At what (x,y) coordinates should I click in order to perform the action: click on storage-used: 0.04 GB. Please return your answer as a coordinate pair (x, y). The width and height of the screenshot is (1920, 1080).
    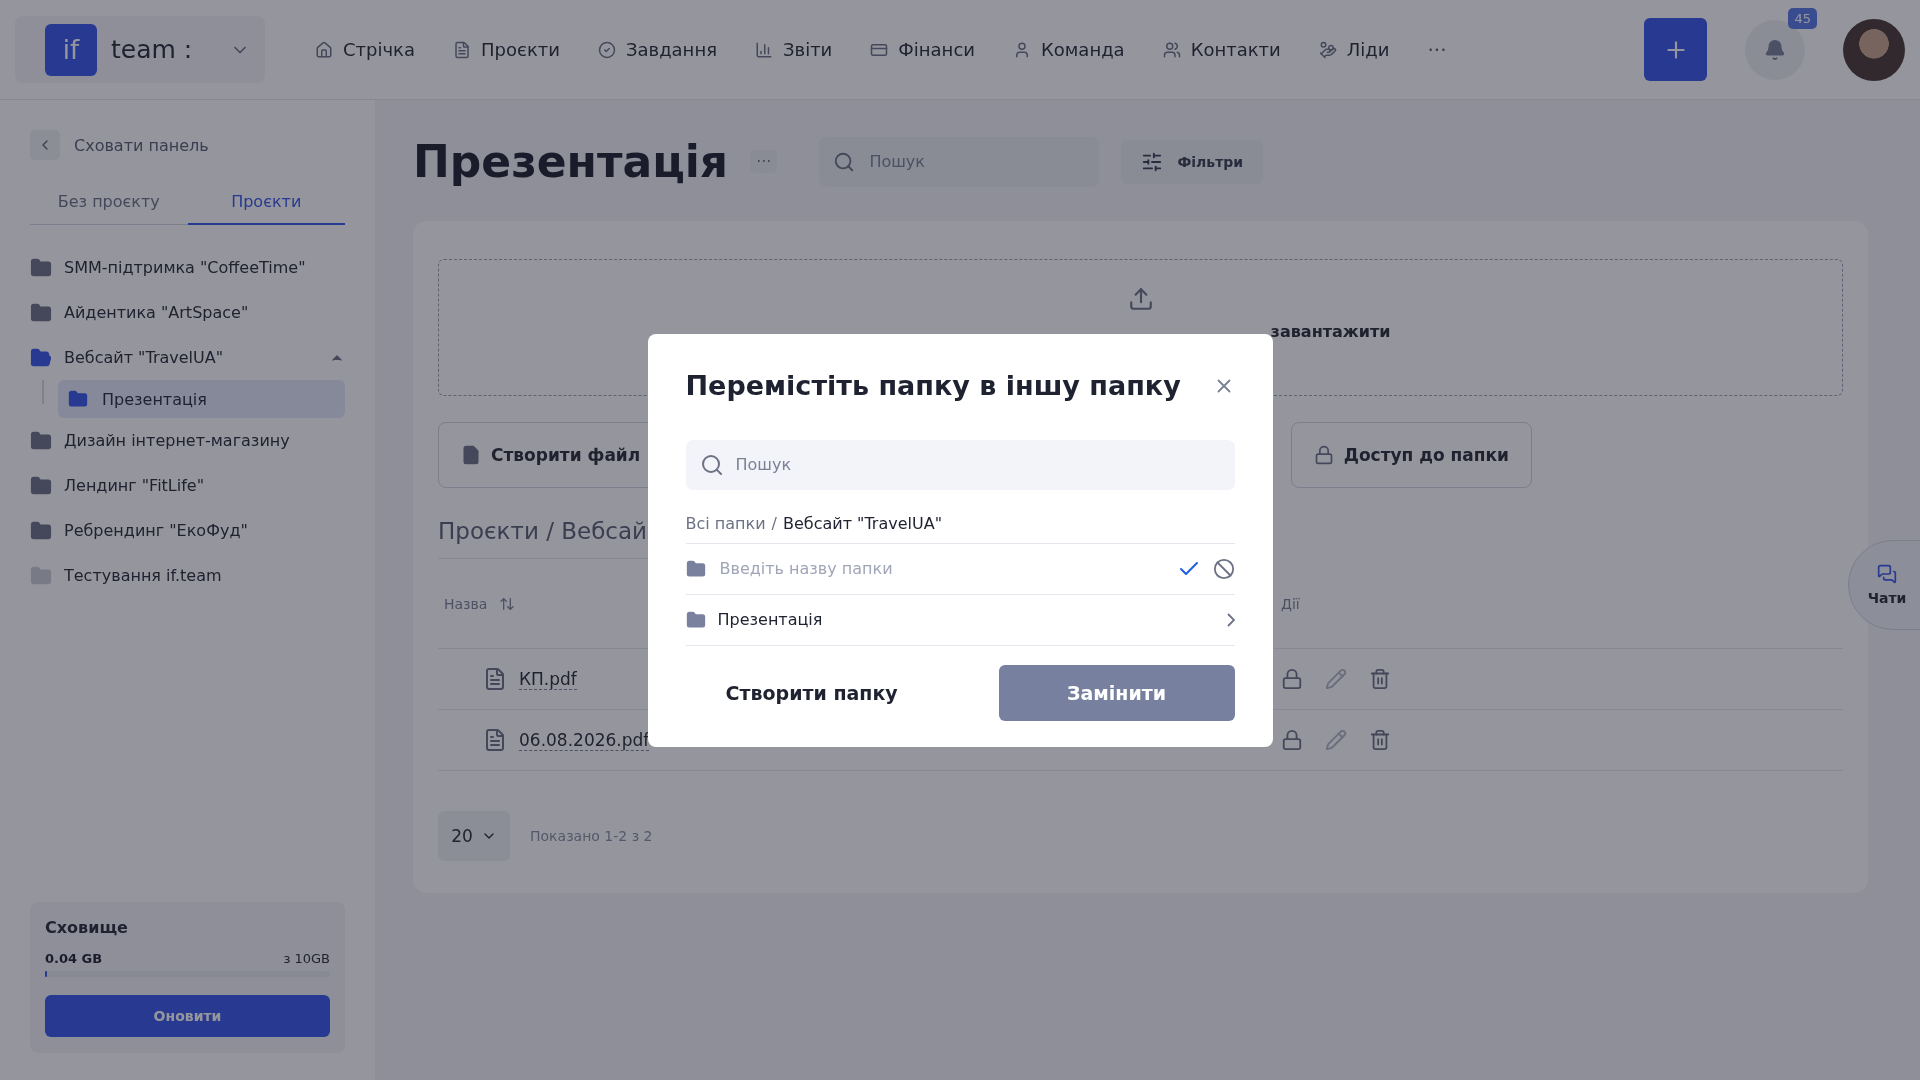
    Looking at the image, I should click on (74, 958).